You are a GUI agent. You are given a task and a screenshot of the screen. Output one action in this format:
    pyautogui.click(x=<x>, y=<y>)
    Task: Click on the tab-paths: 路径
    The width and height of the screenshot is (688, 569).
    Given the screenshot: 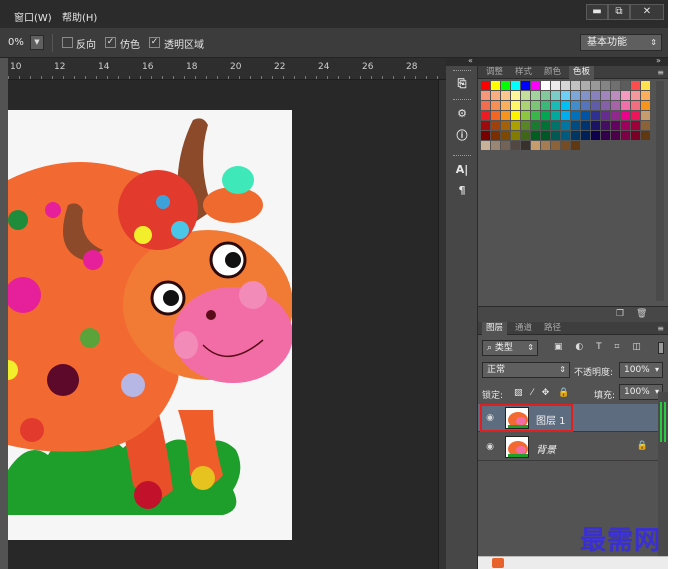 What is the action you would take?
    pyautogui.click(x=552, y=328)
    